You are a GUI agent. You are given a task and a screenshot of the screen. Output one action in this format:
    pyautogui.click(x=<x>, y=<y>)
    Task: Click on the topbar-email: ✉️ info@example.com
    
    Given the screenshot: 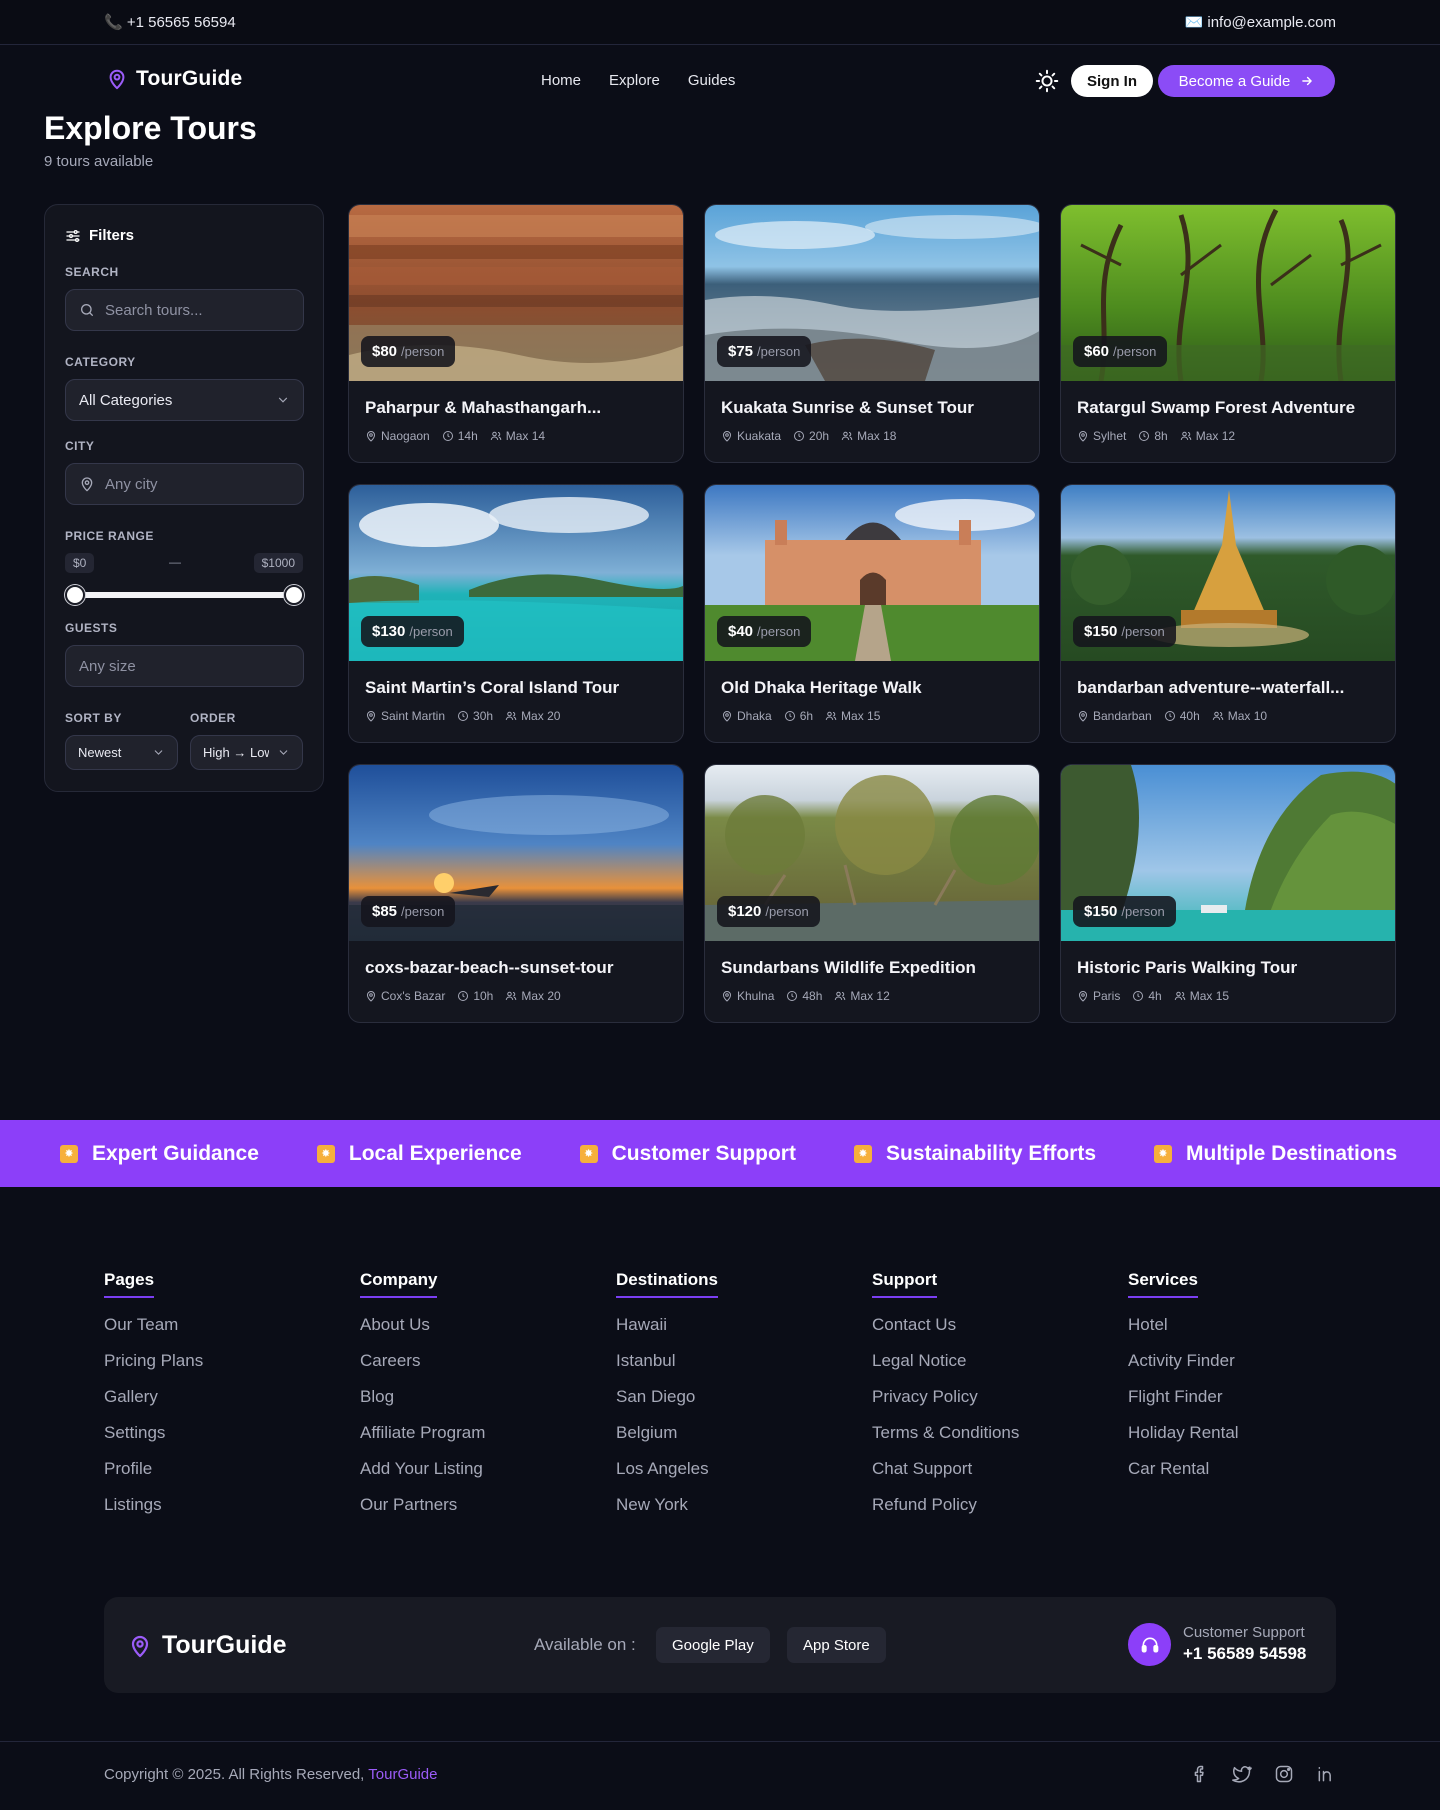 What is the action you would take?
    pyautogui.click(x=1260, y=22)
    